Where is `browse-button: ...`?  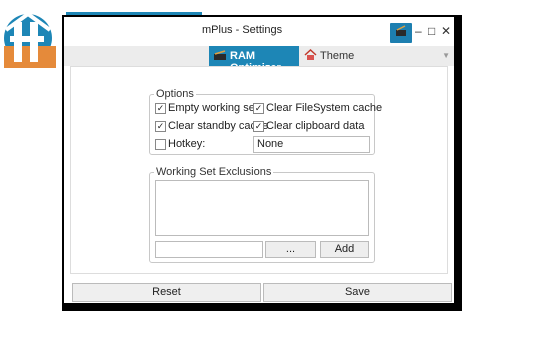
browse-button: ... is located at coordinates (290, 249).